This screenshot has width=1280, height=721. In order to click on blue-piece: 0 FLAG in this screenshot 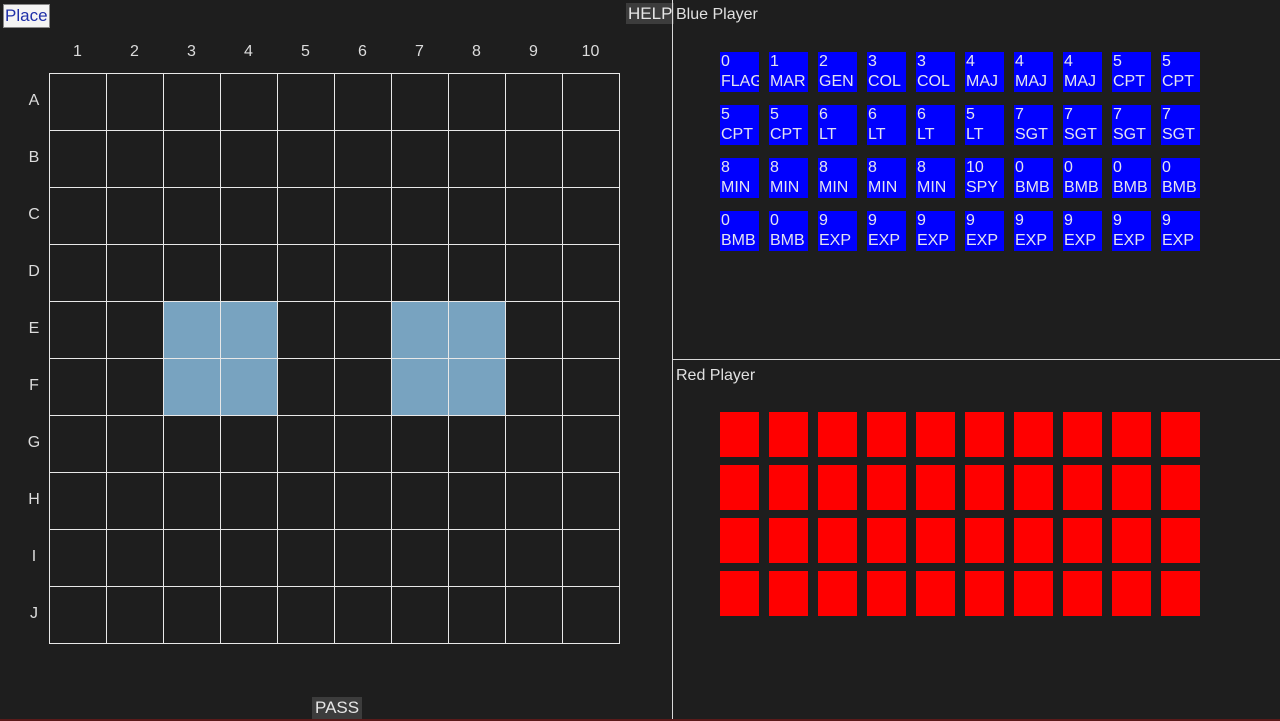, I will do `click(739, 72)`.